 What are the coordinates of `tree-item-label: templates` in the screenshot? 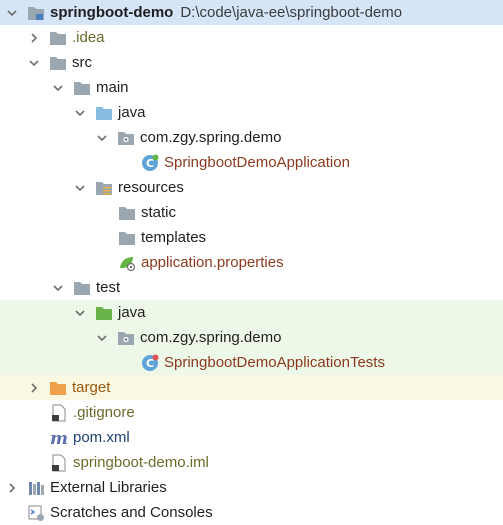 It's located at (174, 237).